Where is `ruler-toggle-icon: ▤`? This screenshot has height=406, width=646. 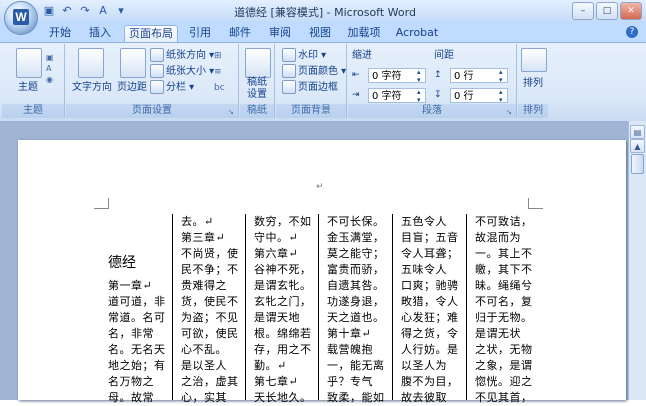
ruler-toggle-icon: ▤ is located at coordinates (637, 132).